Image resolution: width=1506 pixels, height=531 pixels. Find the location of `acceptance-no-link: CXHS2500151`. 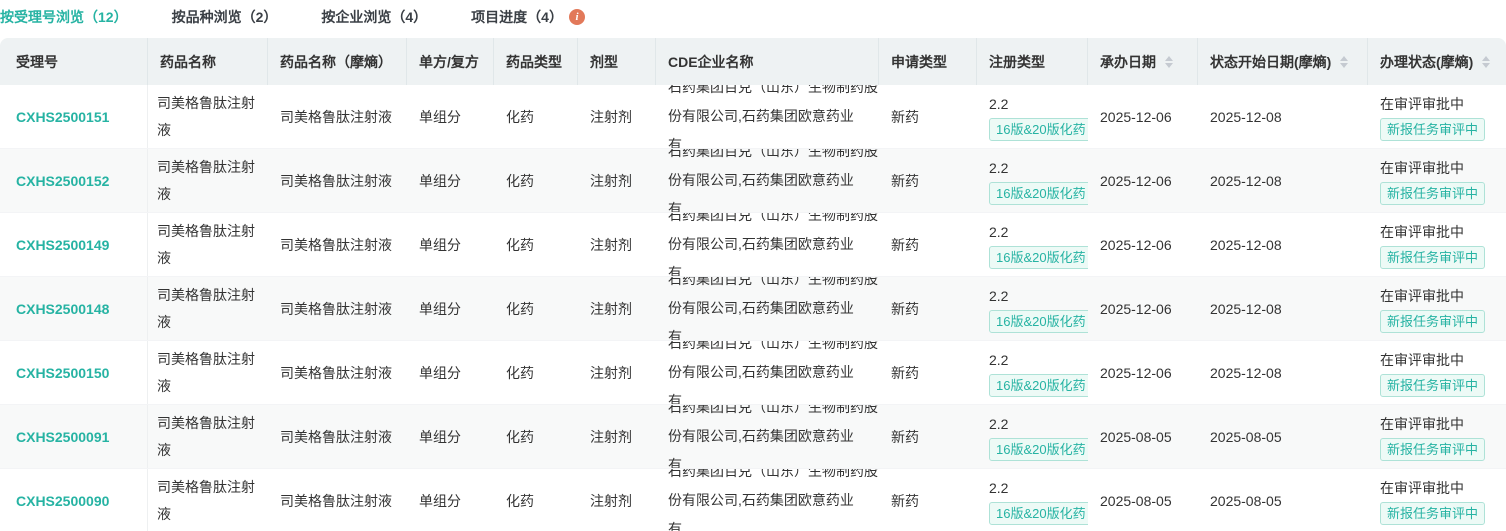

acceptance-no-link: CXHS2500151 is located at coordinates (62, 117).